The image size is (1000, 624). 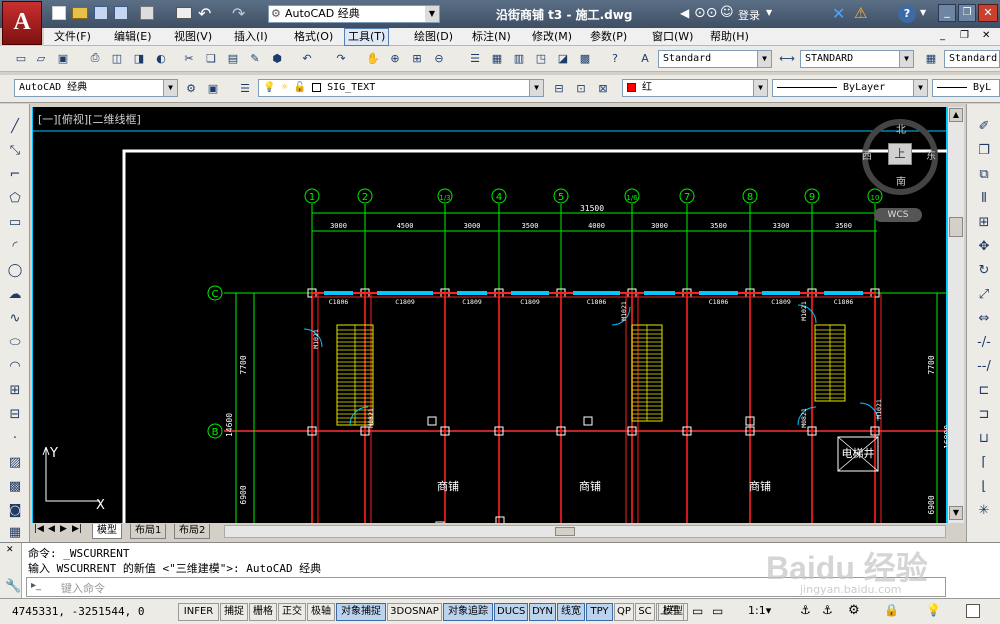 What do you see at coordinates (931, 58) in the screenshot?
I see `table-style-icon: ▦` at bounding box center [931, 58].